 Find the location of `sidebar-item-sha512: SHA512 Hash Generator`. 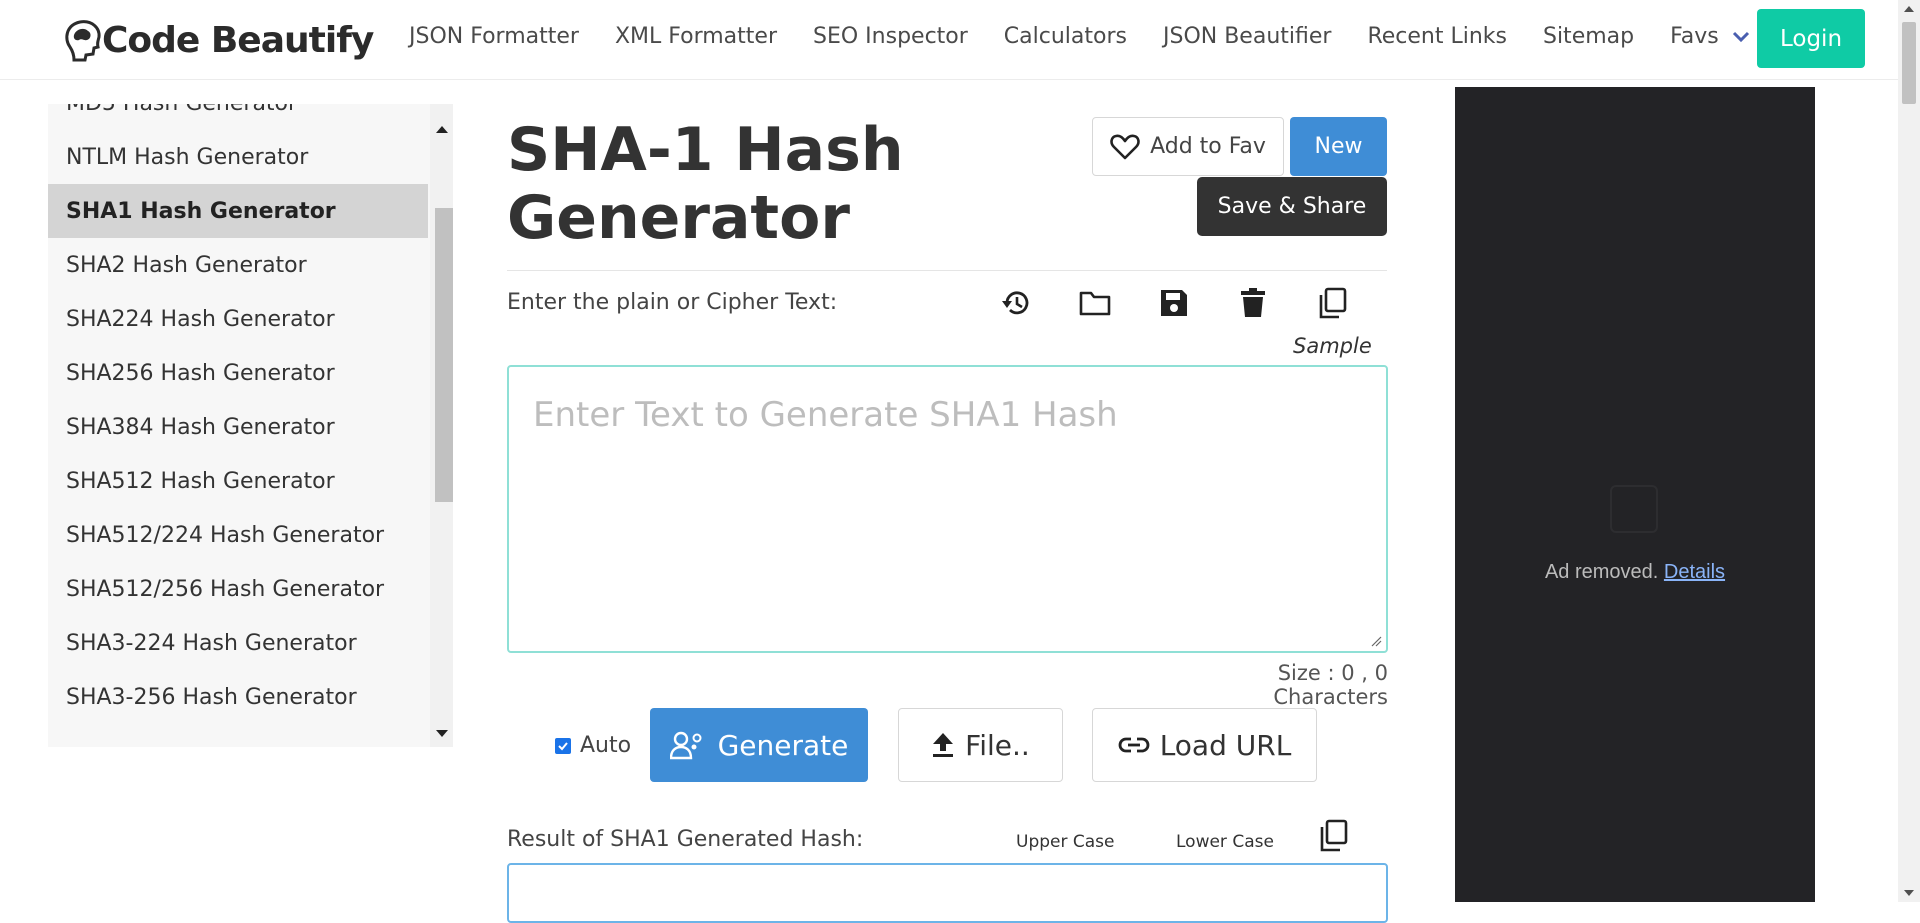

sidebar-item-sha512: SHA512 Hash Generator is located at coordinates (238, 481).